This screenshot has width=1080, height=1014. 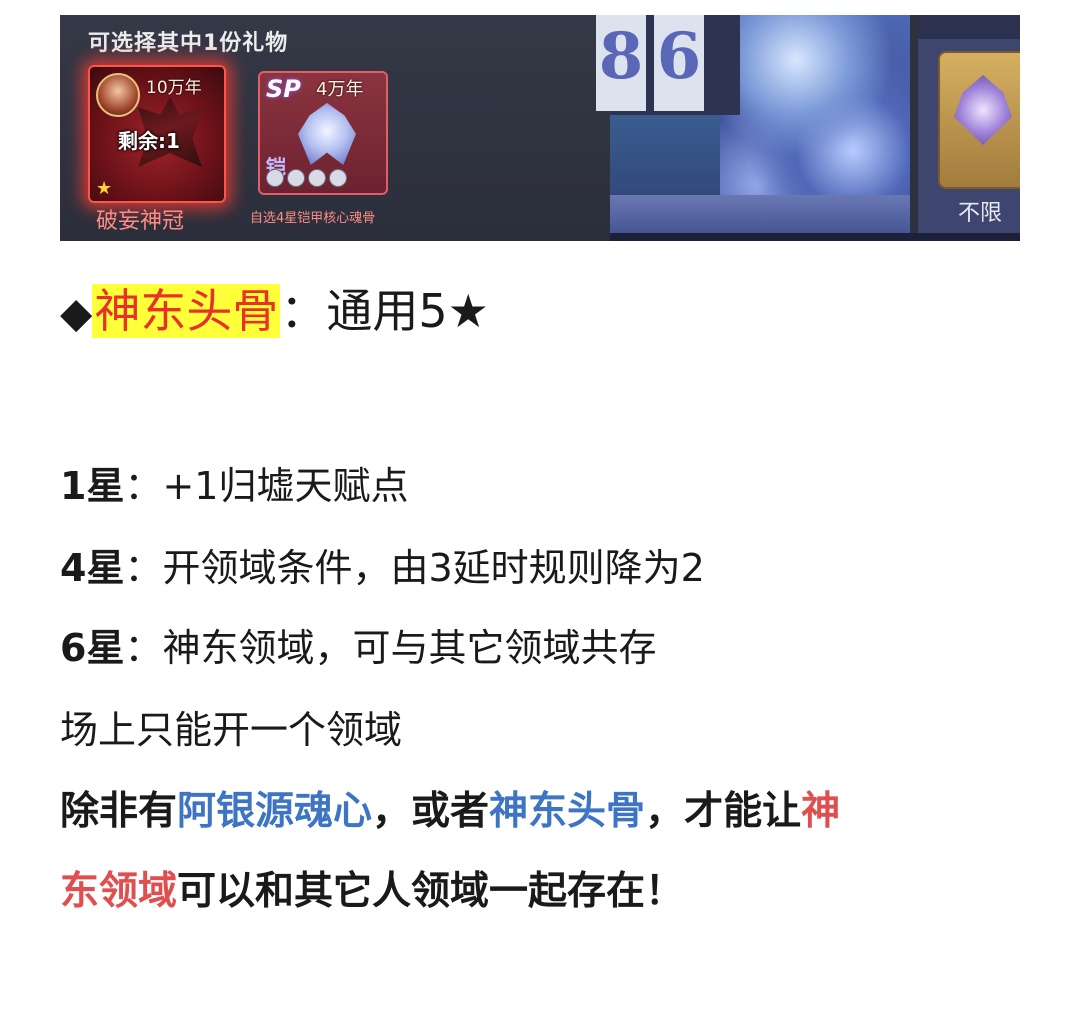 I want to click on gift-card-crown-label: 破妄神冠, so click(x=140, y=221).